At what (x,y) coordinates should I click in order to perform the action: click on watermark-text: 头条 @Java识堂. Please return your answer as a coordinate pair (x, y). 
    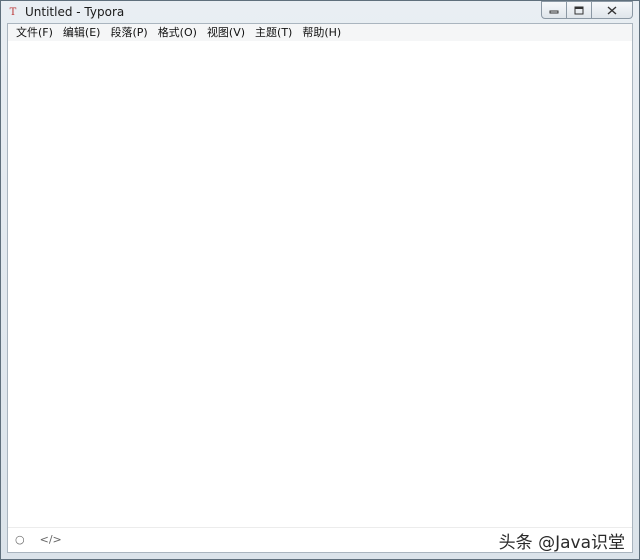
    Looking at the image, I should click on (561, 543).